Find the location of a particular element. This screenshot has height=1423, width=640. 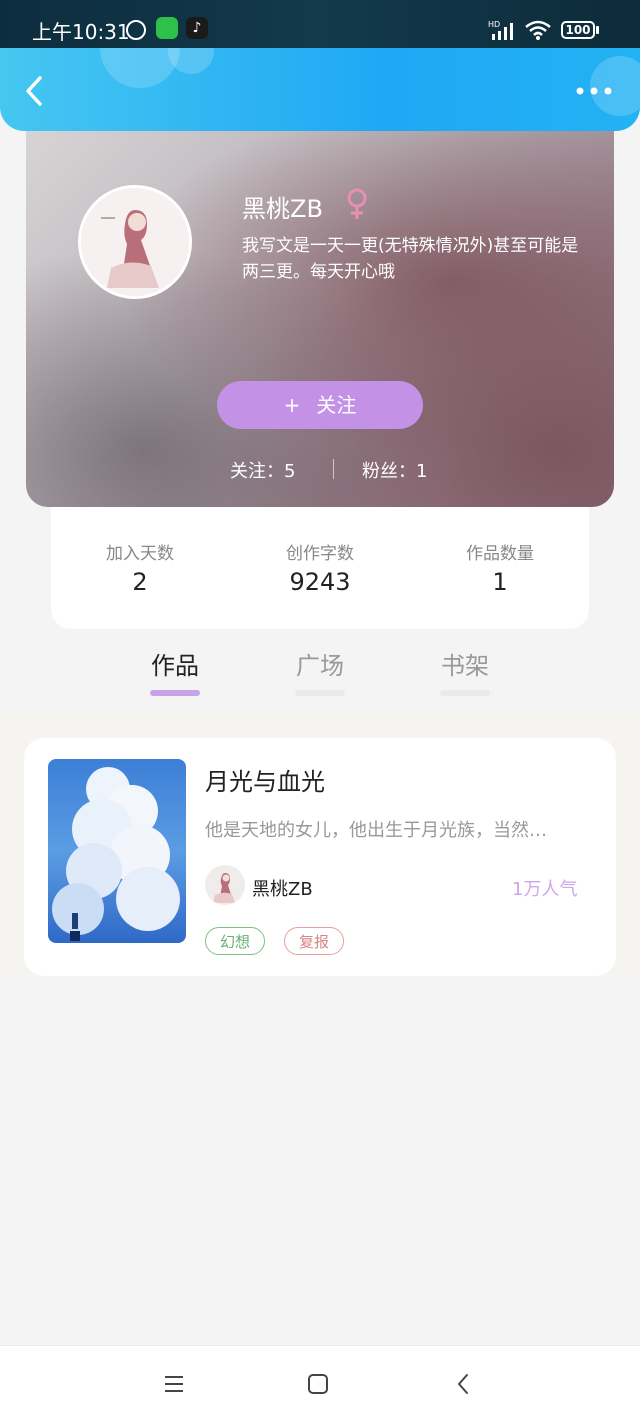

stats-panel: 加入天数 2 创作字数 9243 作品数量 1 is located at coordinates (320, 568).